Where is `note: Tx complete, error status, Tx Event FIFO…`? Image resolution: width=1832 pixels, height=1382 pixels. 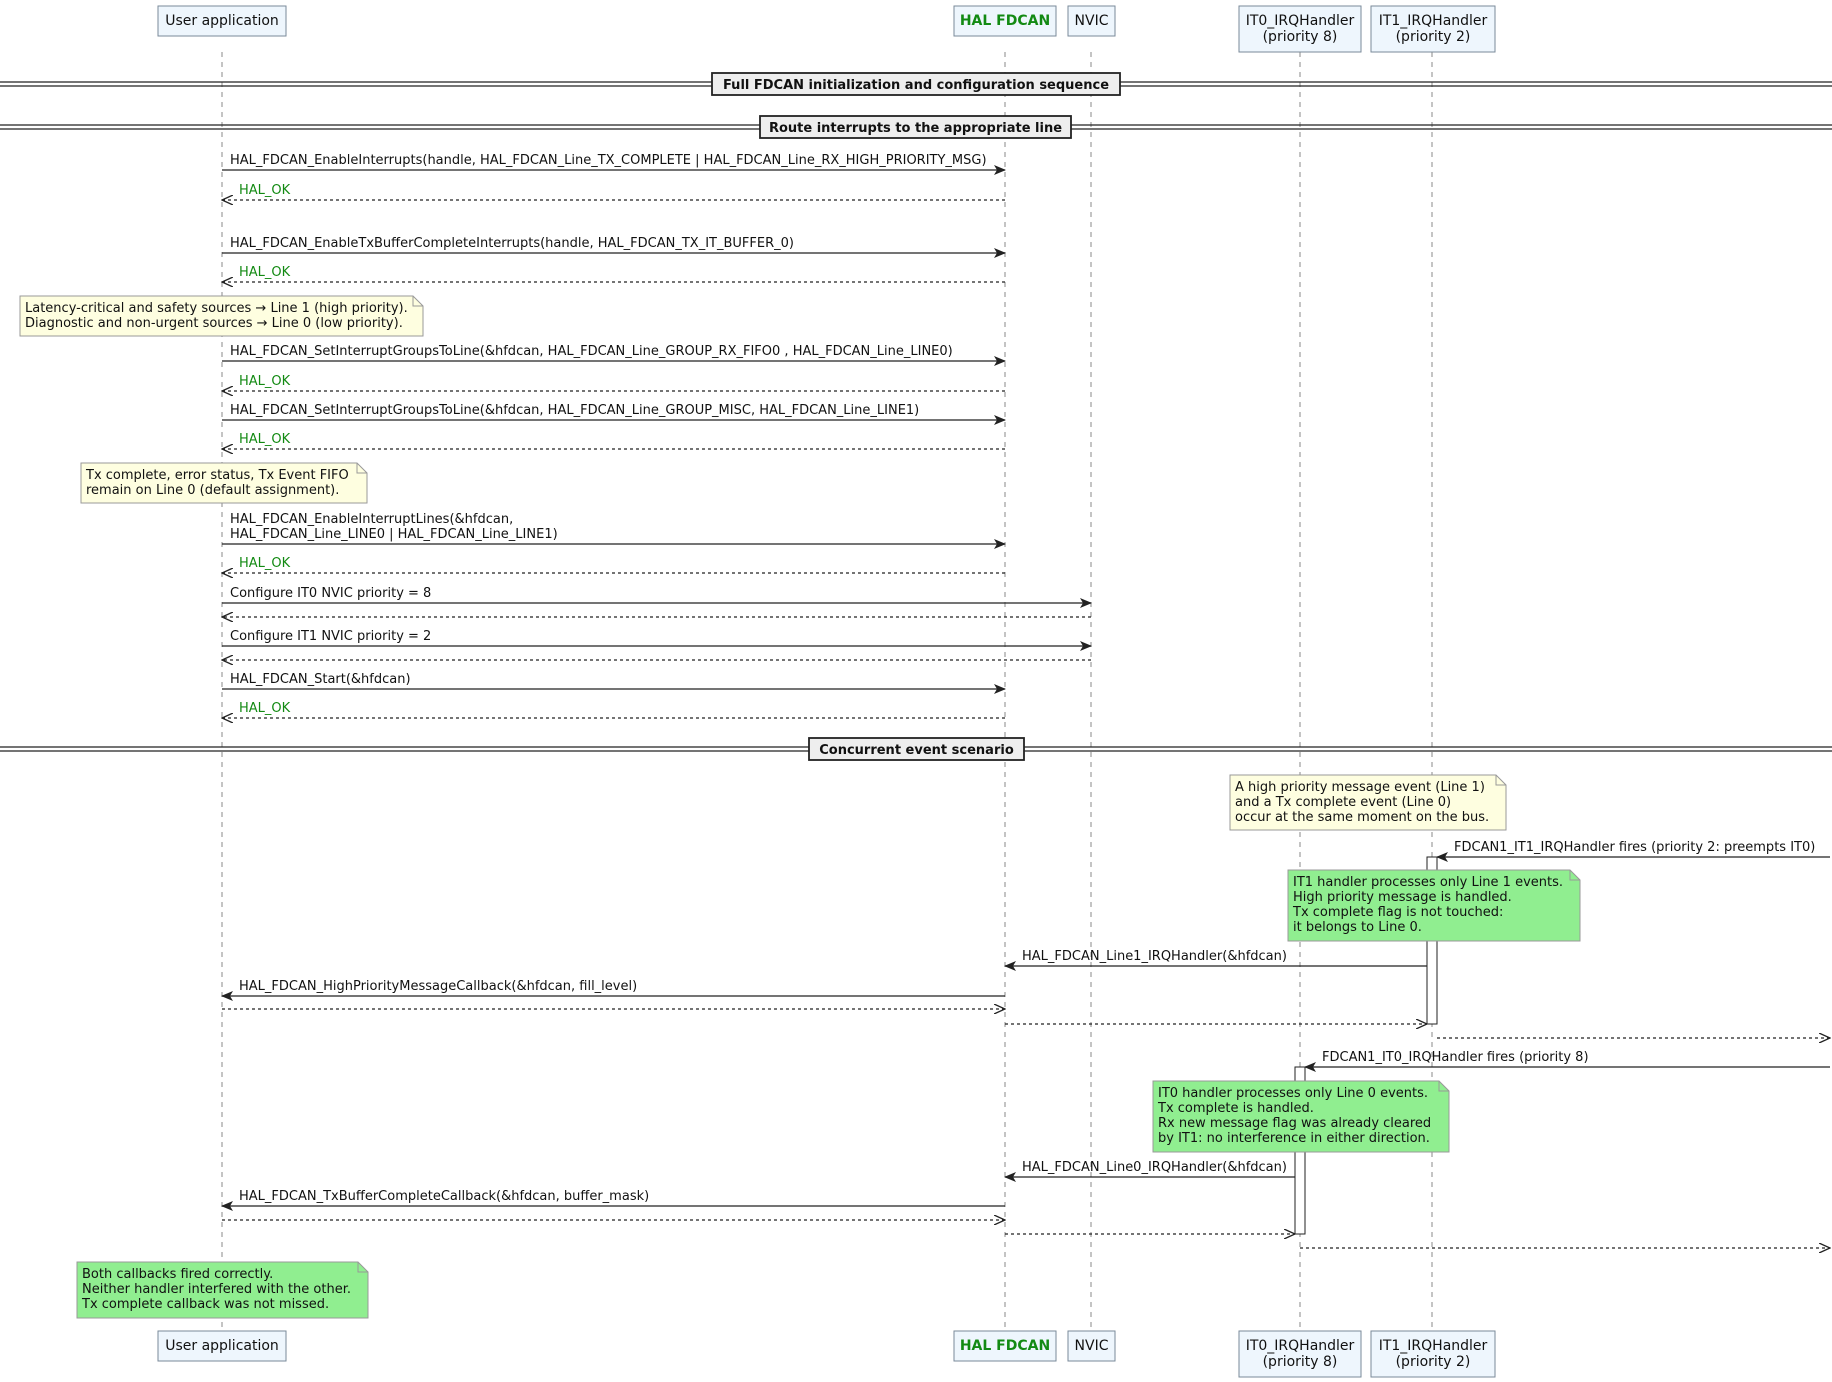 note: Tx complete, error status, Tx Event FIFO… is located at coordinates (224, 483).